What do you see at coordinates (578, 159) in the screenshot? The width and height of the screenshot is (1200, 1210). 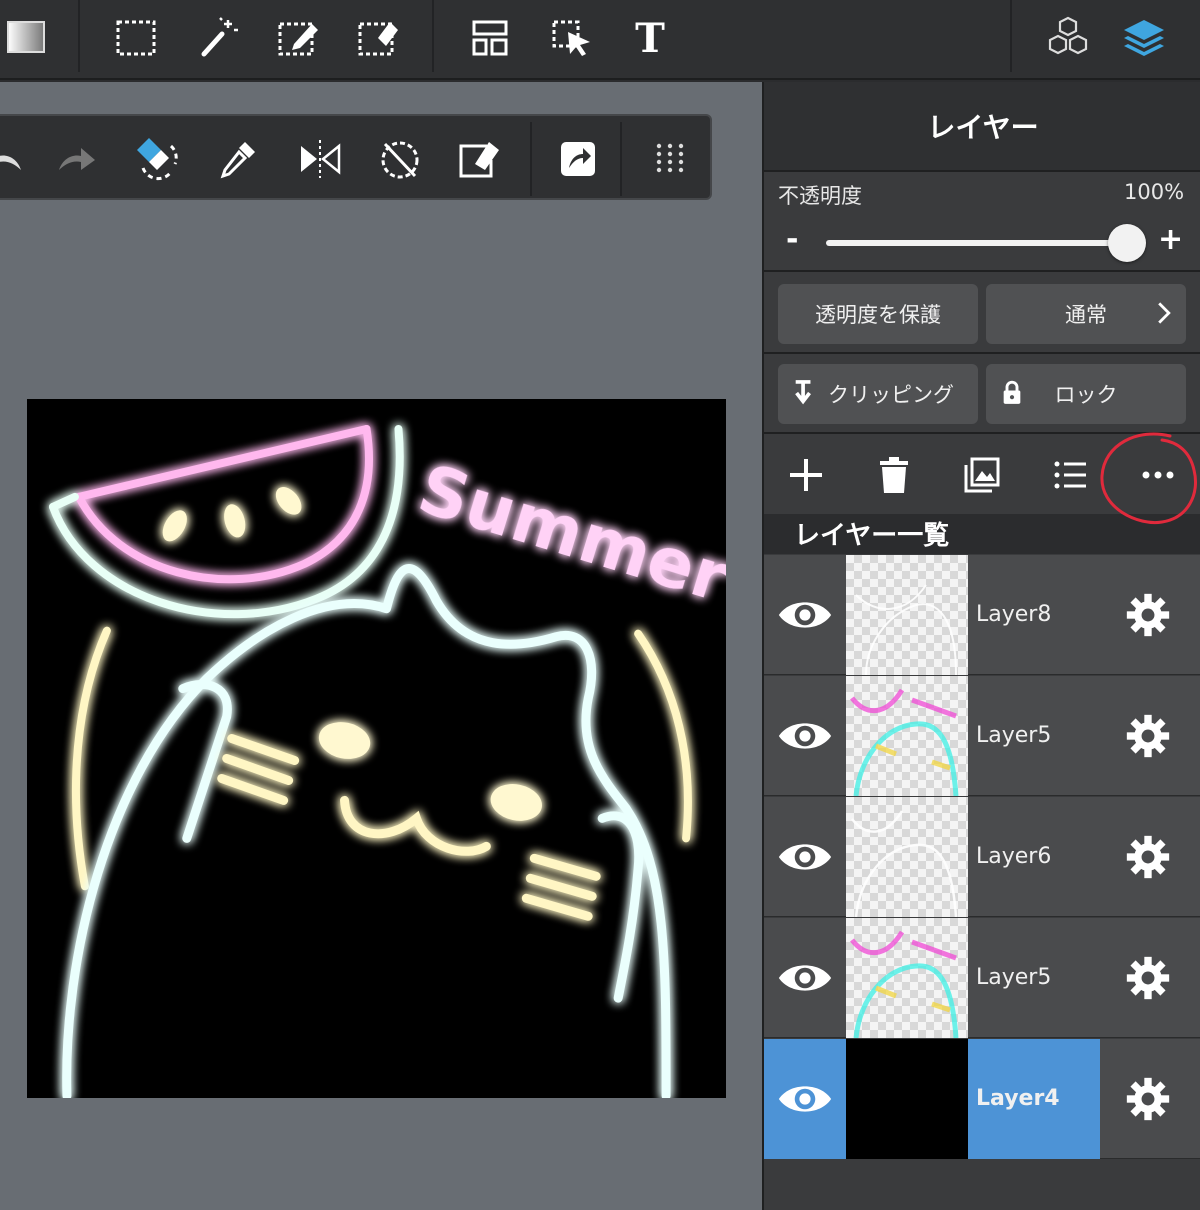 I see `share-icon` at bounding box center [578, 159].